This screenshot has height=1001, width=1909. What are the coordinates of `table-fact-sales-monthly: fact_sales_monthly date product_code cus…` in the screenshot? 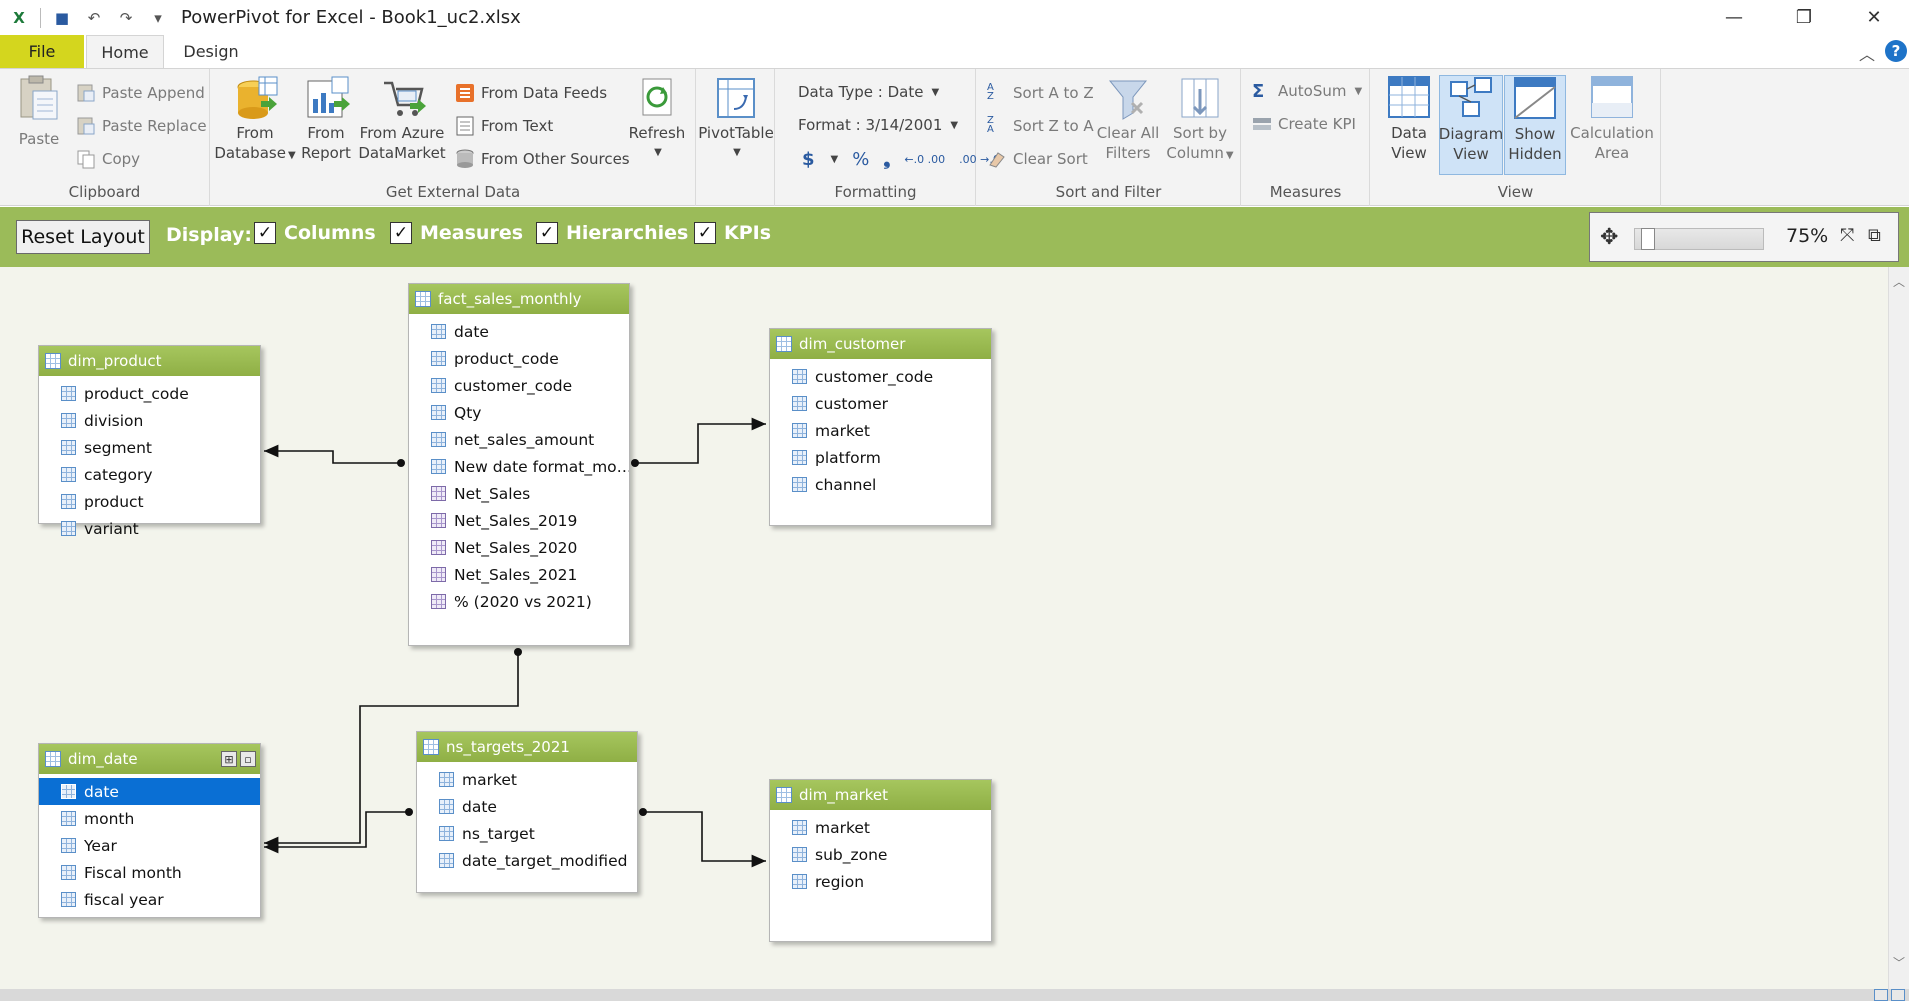 It's located at (519, 464).